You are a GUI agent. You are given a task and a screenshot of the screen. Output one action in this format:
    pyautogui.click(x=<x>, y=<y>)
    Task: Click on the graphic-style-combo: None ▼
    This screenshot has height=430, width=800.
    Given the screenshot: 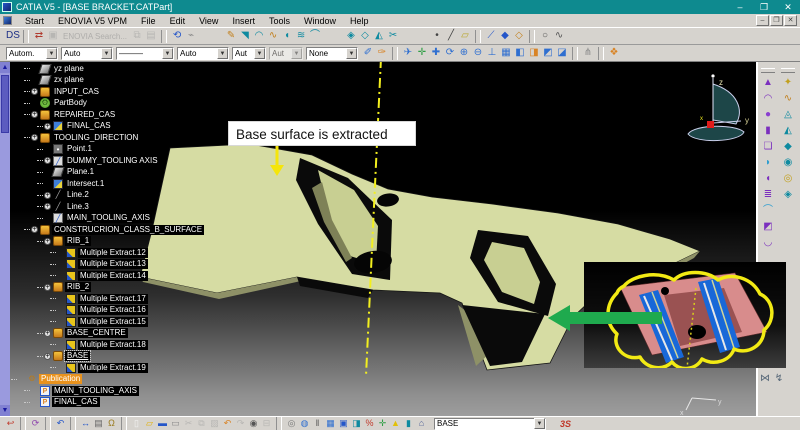 What is the action you would take?
    pyautogui.click(x=332, y=53)
    